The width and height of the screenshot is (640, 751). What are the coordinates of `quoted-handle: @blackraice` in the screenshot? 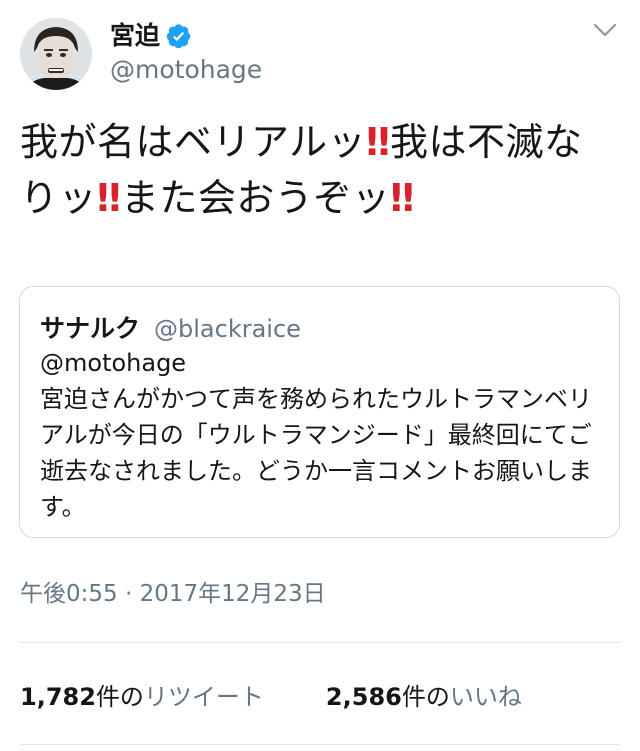 It's located at (227, 329).